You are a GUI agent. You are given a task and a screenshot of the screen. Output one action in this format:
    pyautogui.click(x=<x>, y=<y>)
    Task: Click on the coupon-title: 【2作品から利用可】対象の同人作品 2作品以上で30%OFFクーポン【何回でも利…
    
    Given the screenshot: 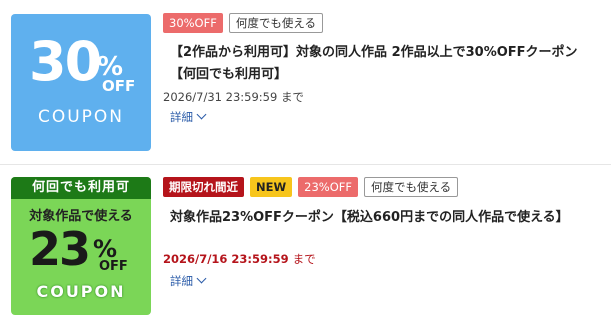 What is the action you would take?
    pyautogui.click(x=374, y=63)
    